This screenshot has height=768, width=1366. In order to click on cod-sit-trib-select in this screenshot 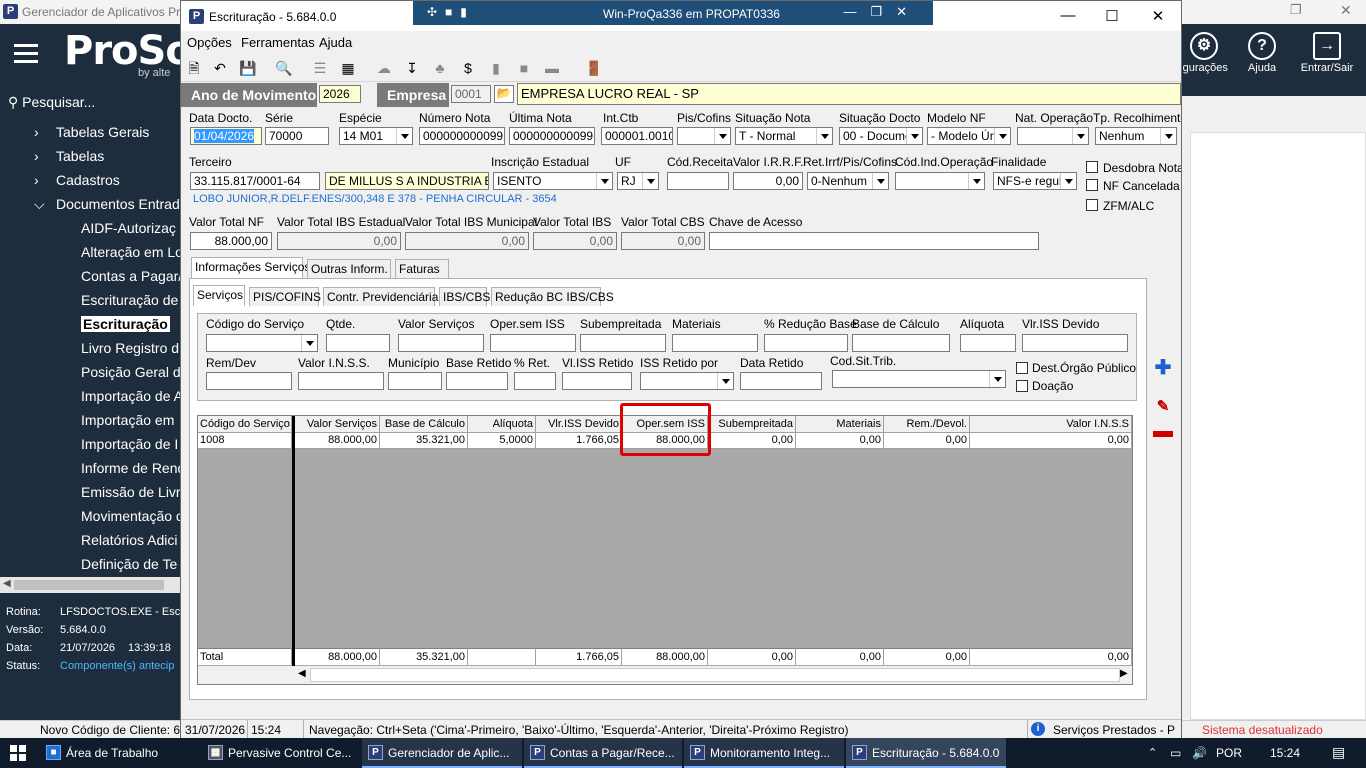, I will do `click(919, 379)`.